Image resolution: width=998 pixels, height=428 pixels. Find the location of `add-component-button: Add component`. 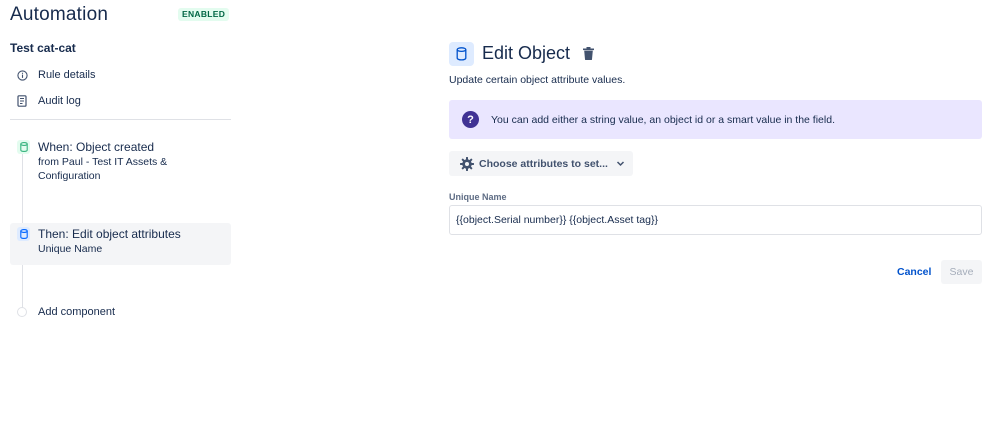

add-component-button: Add component is located at coordinates (66, 312).